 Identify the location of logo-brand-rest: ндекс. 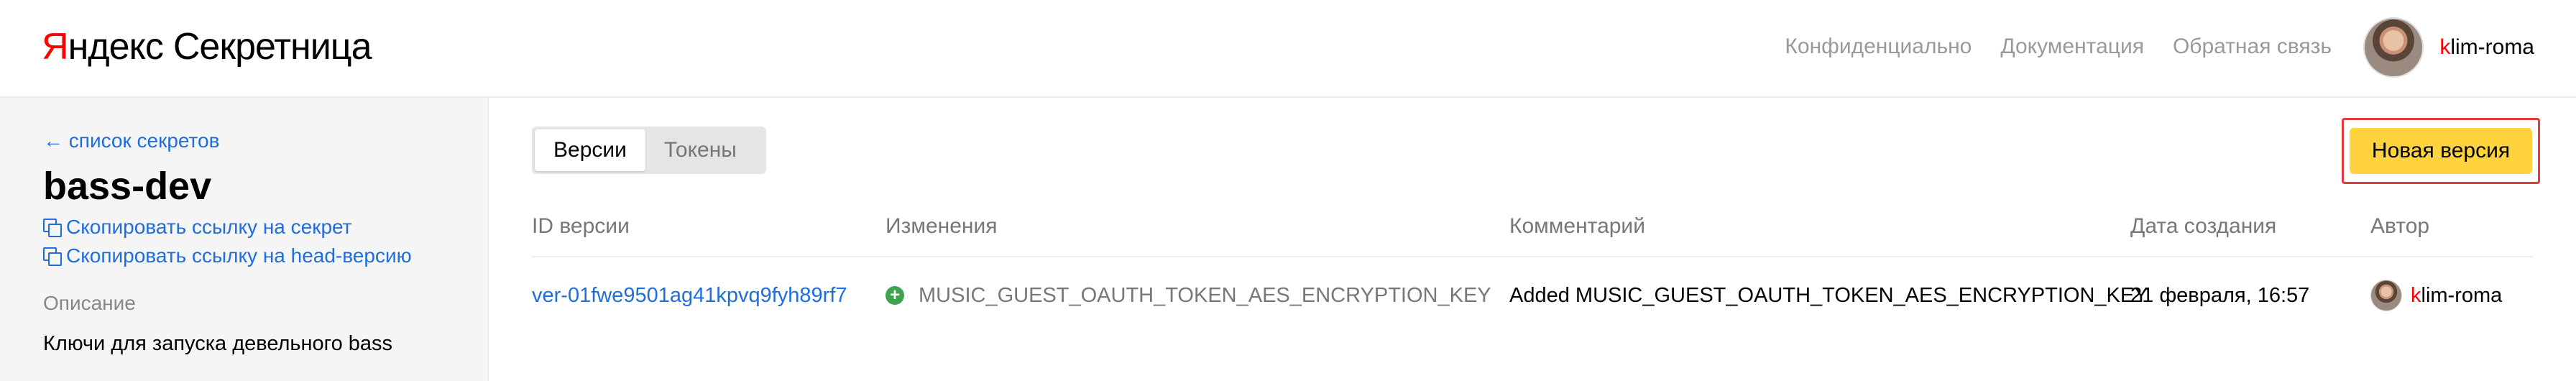
(116, 47).